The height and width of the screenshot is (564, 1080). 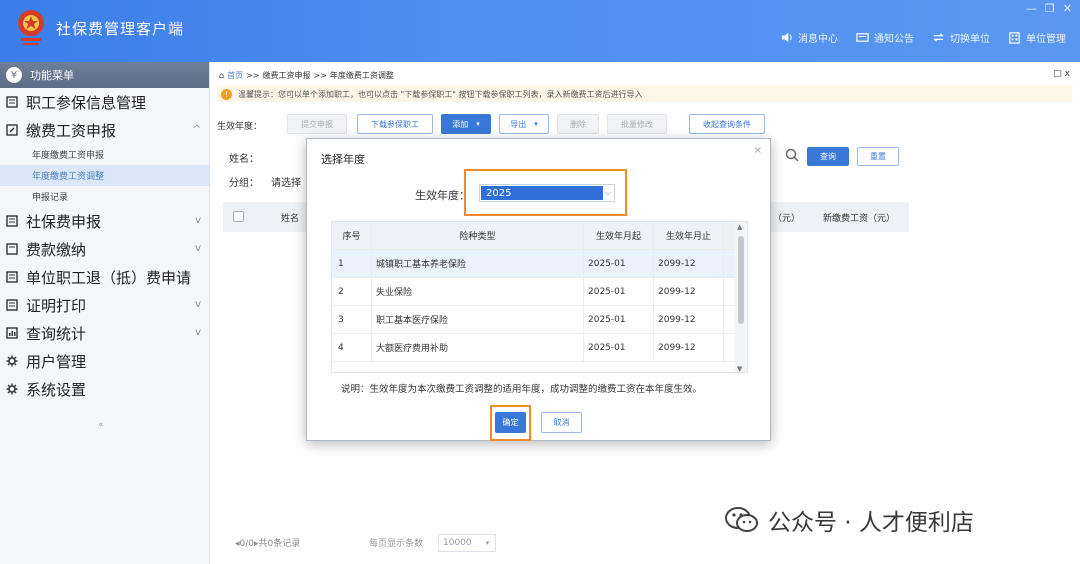 I want to click on chevron-up-icon: ^, so click(x=196, y=129).